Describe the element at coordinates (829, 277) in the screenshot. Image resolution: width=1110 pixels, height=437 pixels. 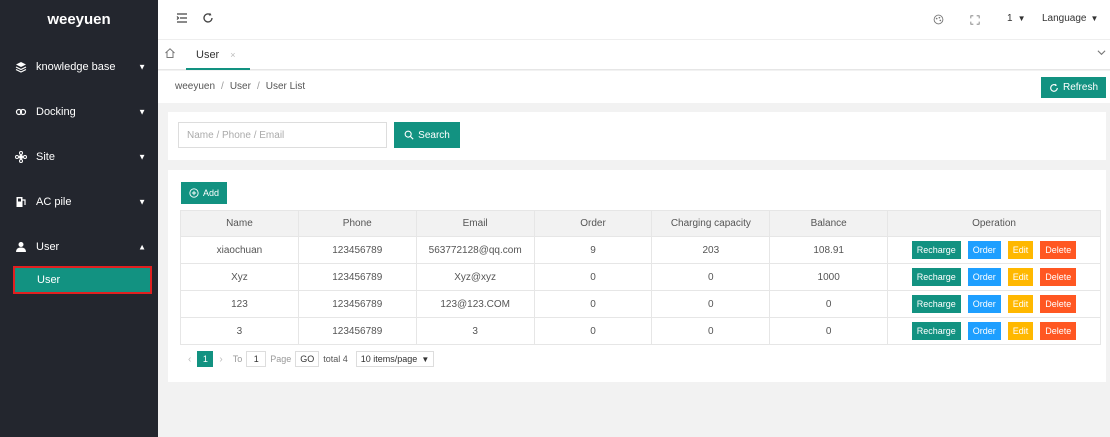
I see `cell-balance: 1000` at that location.